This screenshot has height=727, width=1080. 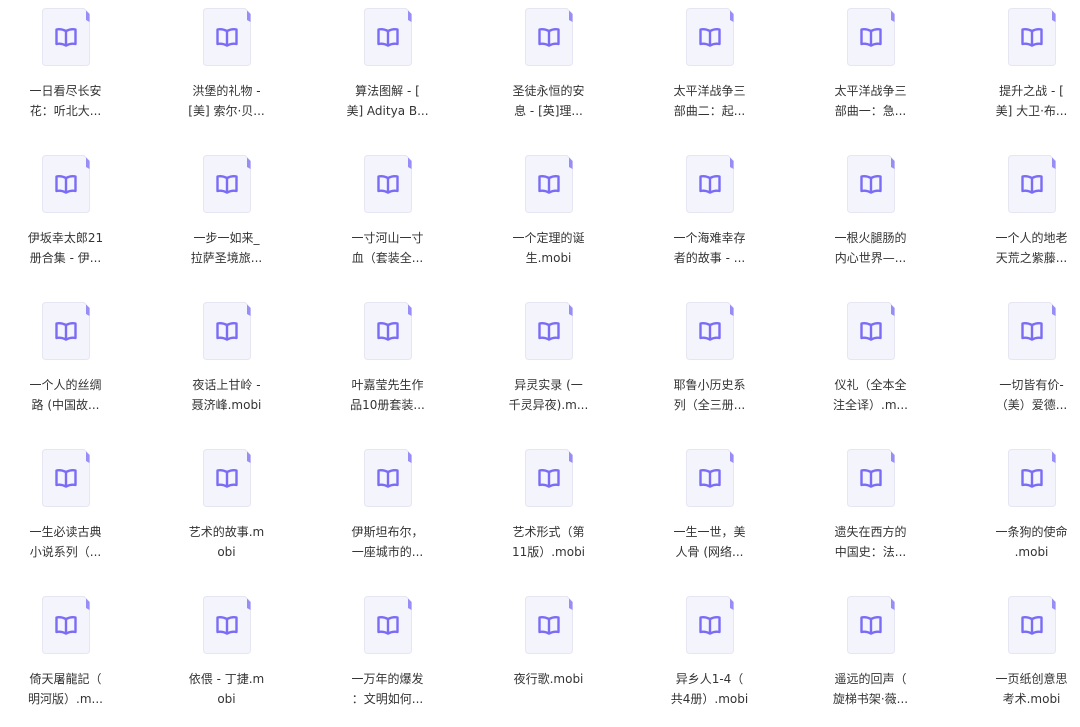 I want to click on file-item: 艺术形式（第 11版）.mobi, so click(x=563, y=518).